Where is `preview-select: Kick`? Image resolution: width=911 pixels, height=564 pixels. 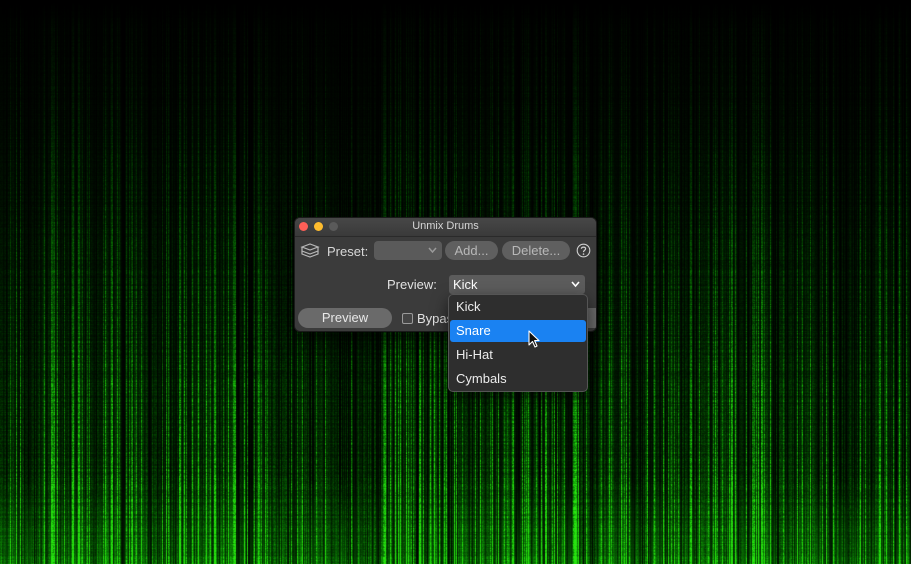 preview-select: Kick is located at coordinates (517, 284).